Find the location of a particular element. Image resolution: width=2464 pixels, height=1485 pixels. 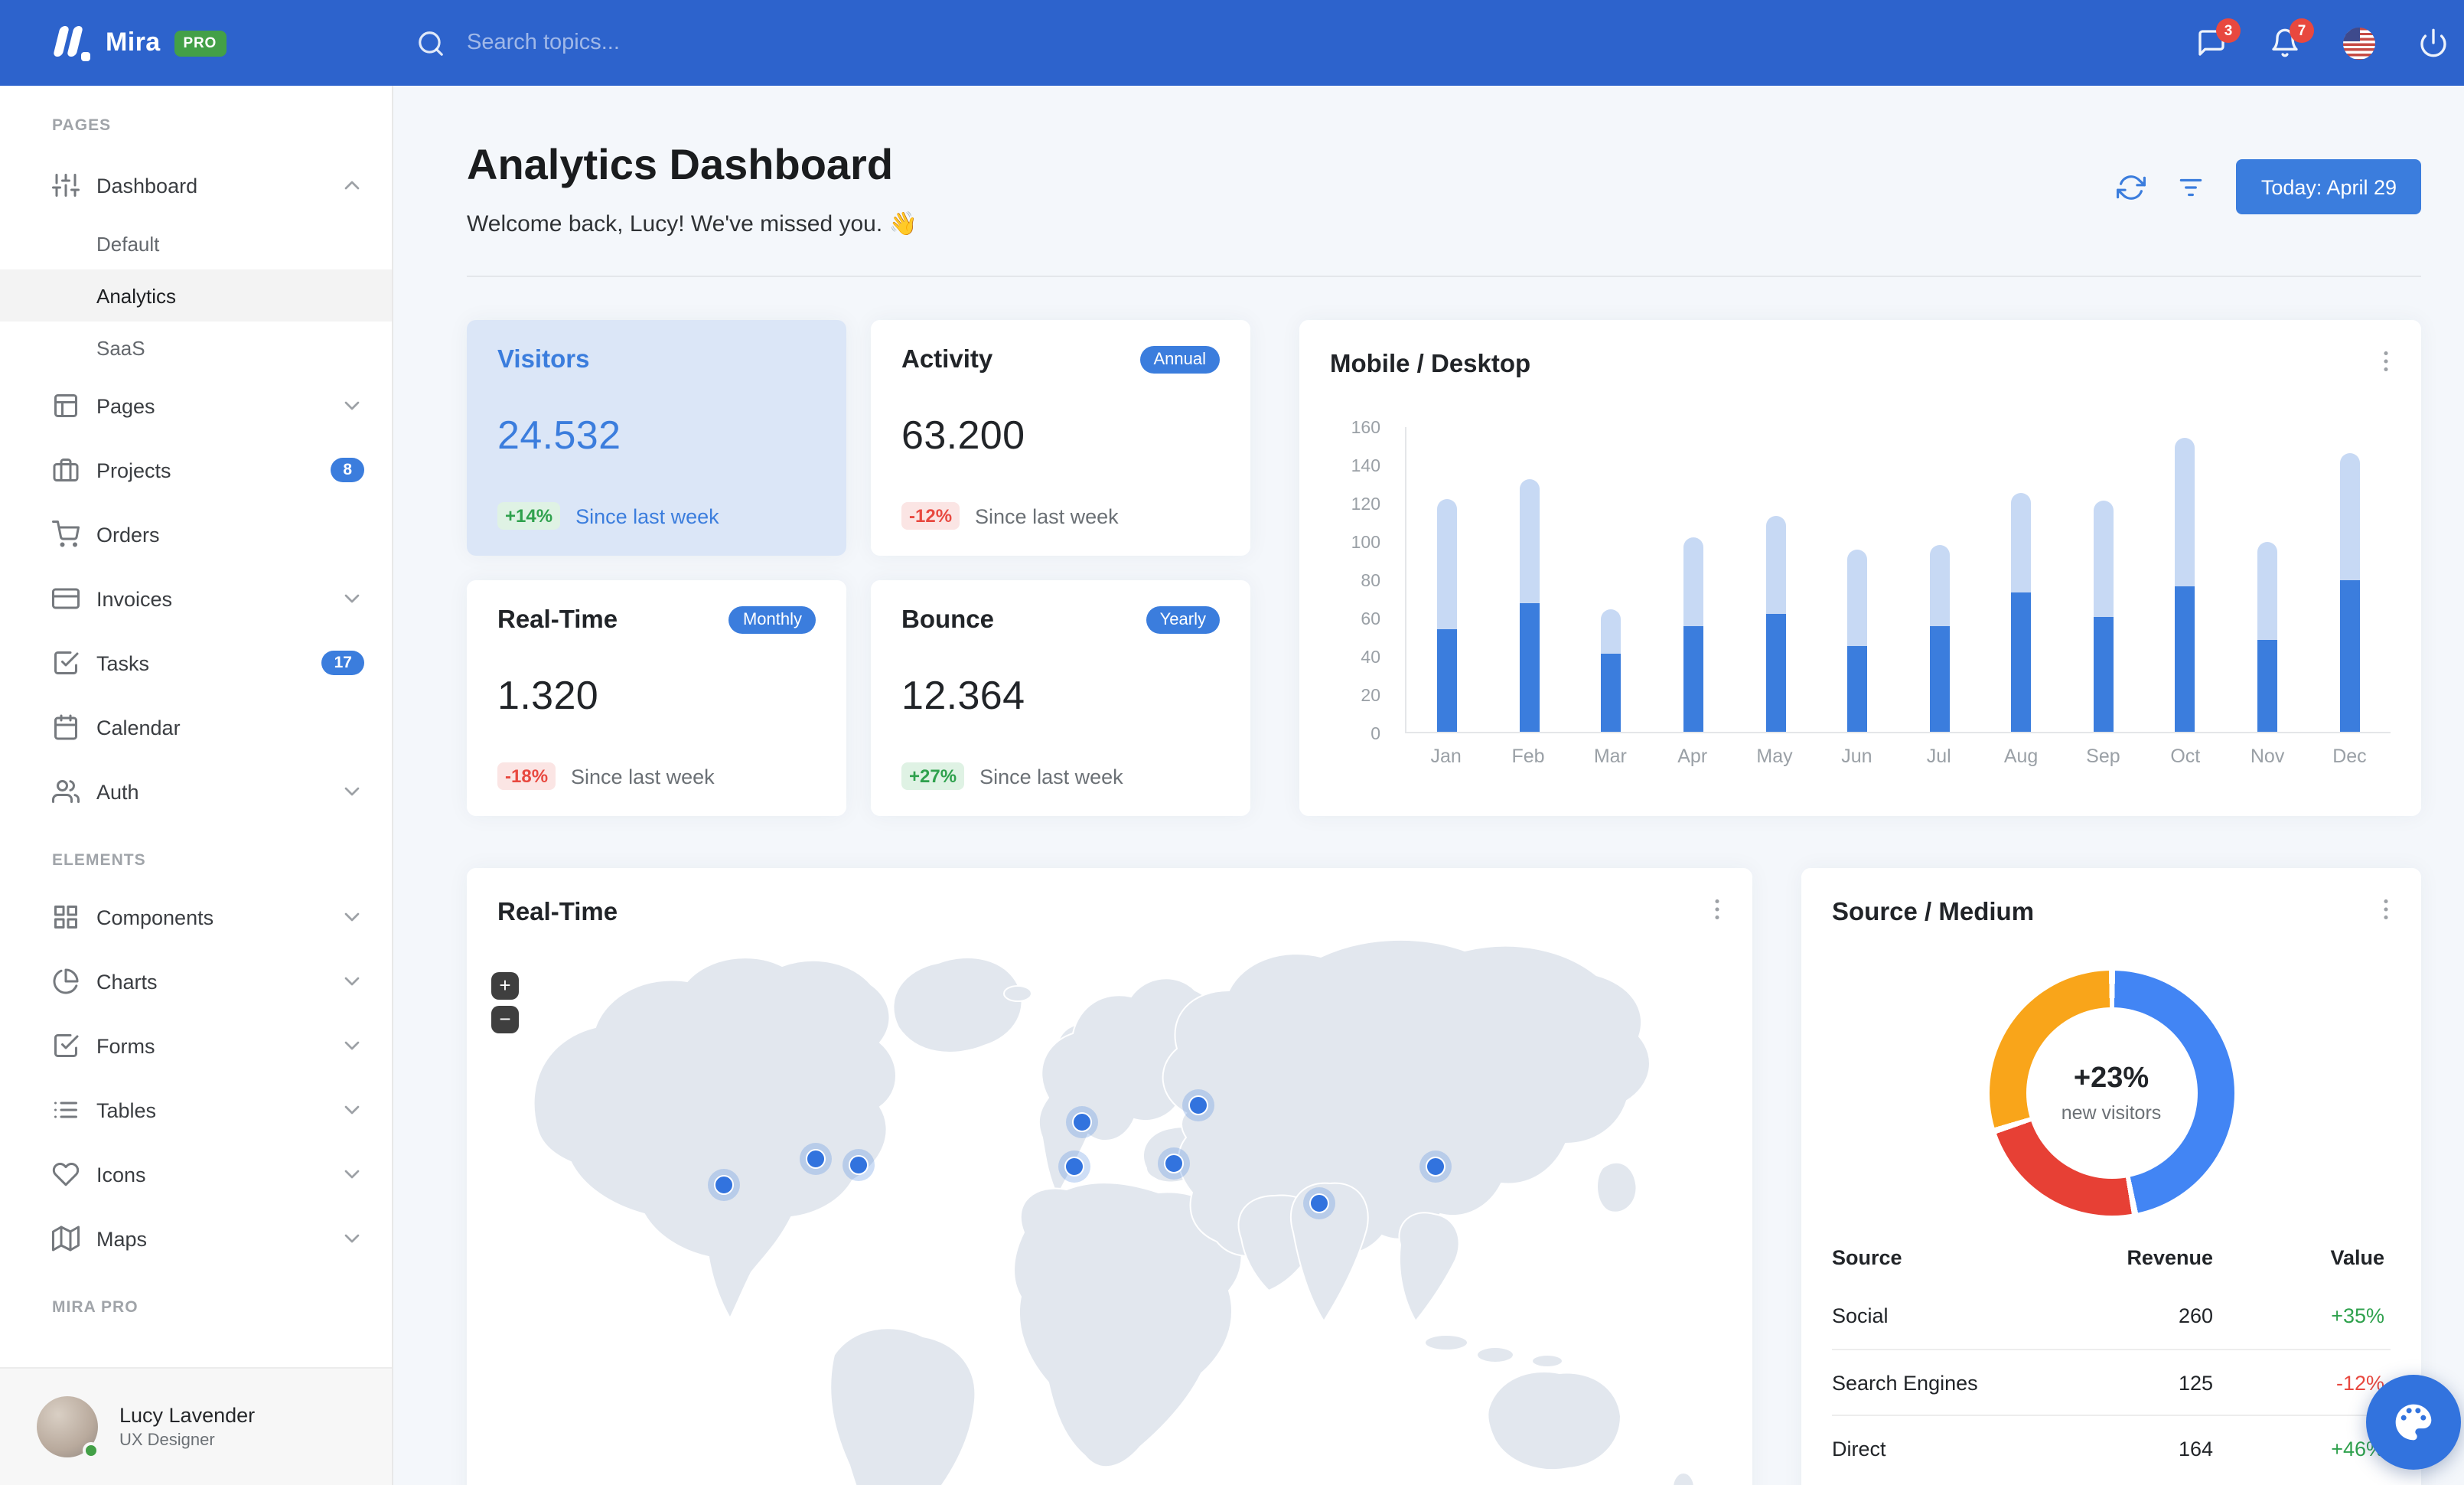

sidebar-item-label: Icons is located at coordinates (121, 1174).